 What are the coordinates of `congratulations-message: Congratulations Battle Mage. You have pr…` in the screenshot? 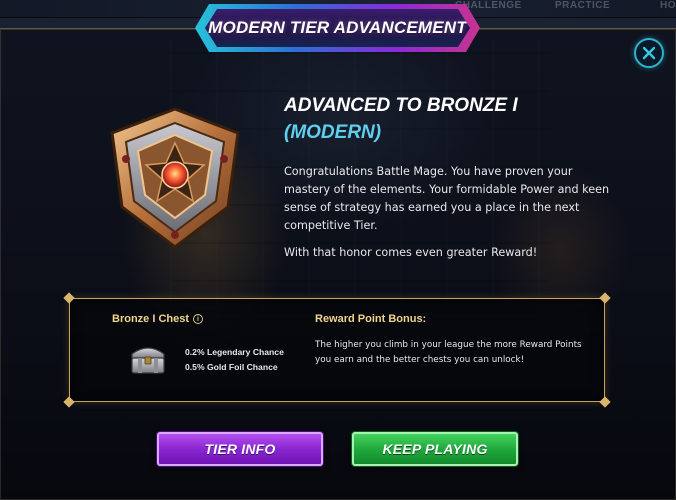 It's located at (447, 198).